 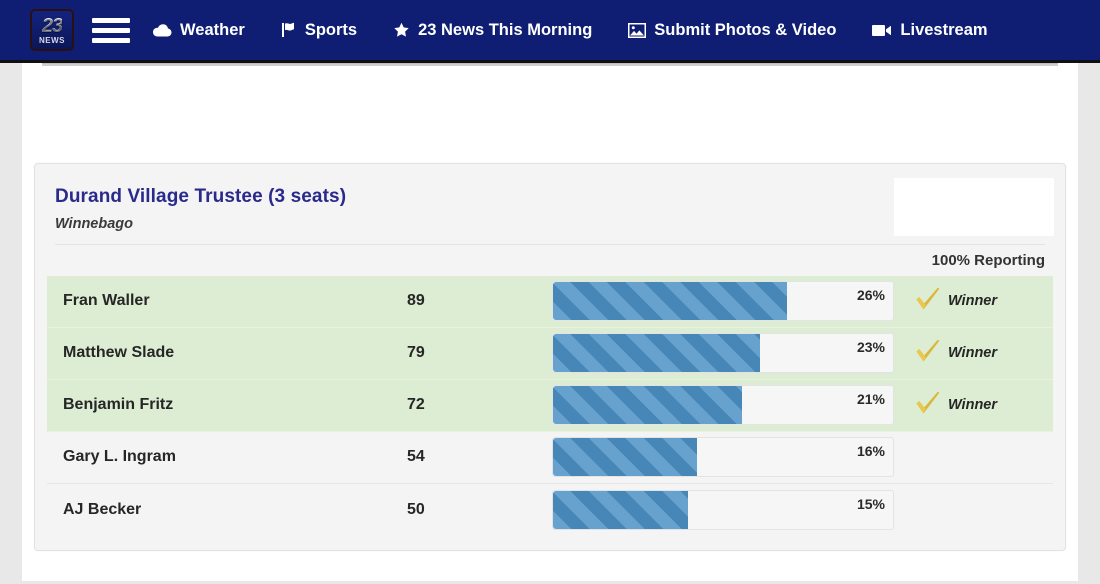 I want to click on candidate-name: AJ Becker, so click(x=102, y=509).